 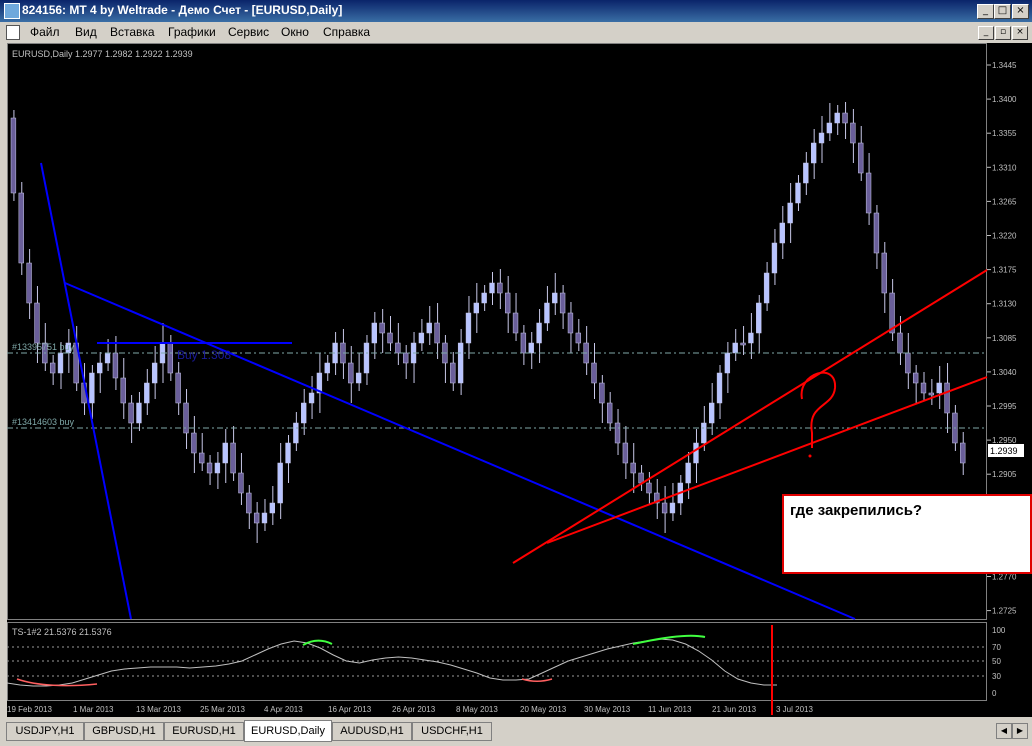 What do you see at coordinates (372, 731) in the screenshot?
I see `tab-audusd-h1: AUDUSD,H1` at bounding box center [372, 731].